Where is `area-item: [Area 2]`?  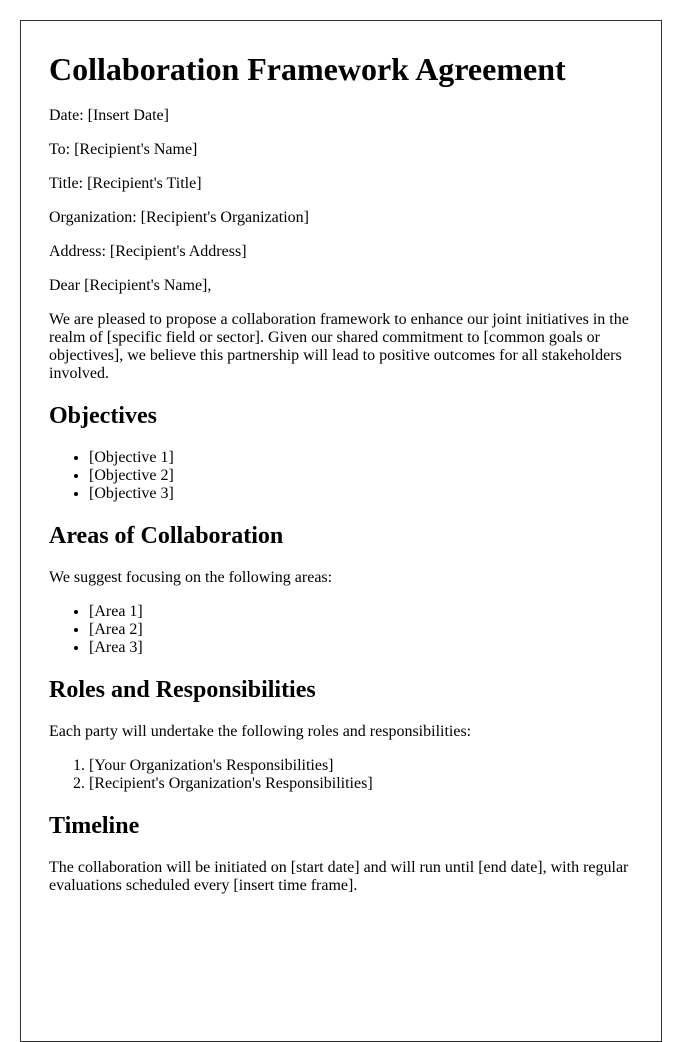 area-item: [Area 2] is located at coordinates (361, 630).